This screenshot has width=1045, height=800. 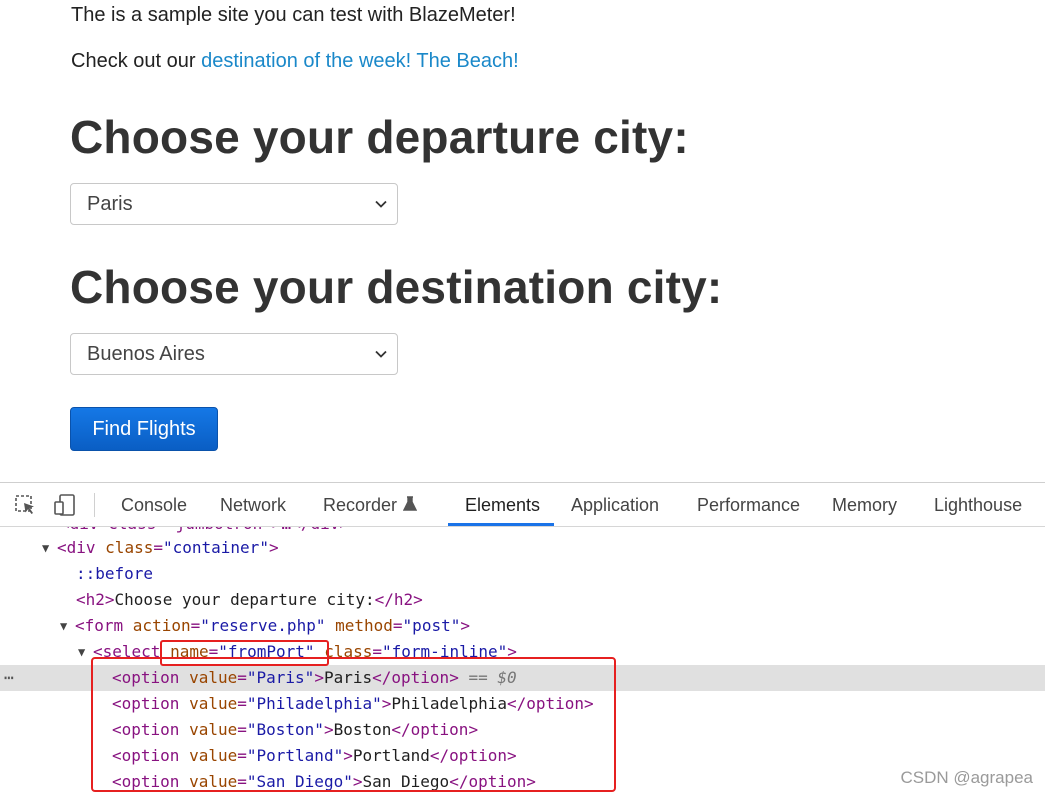 I want to click on code-line-h2: <h2>Choose your departure city:</h2>, so click(x=522, y=600).